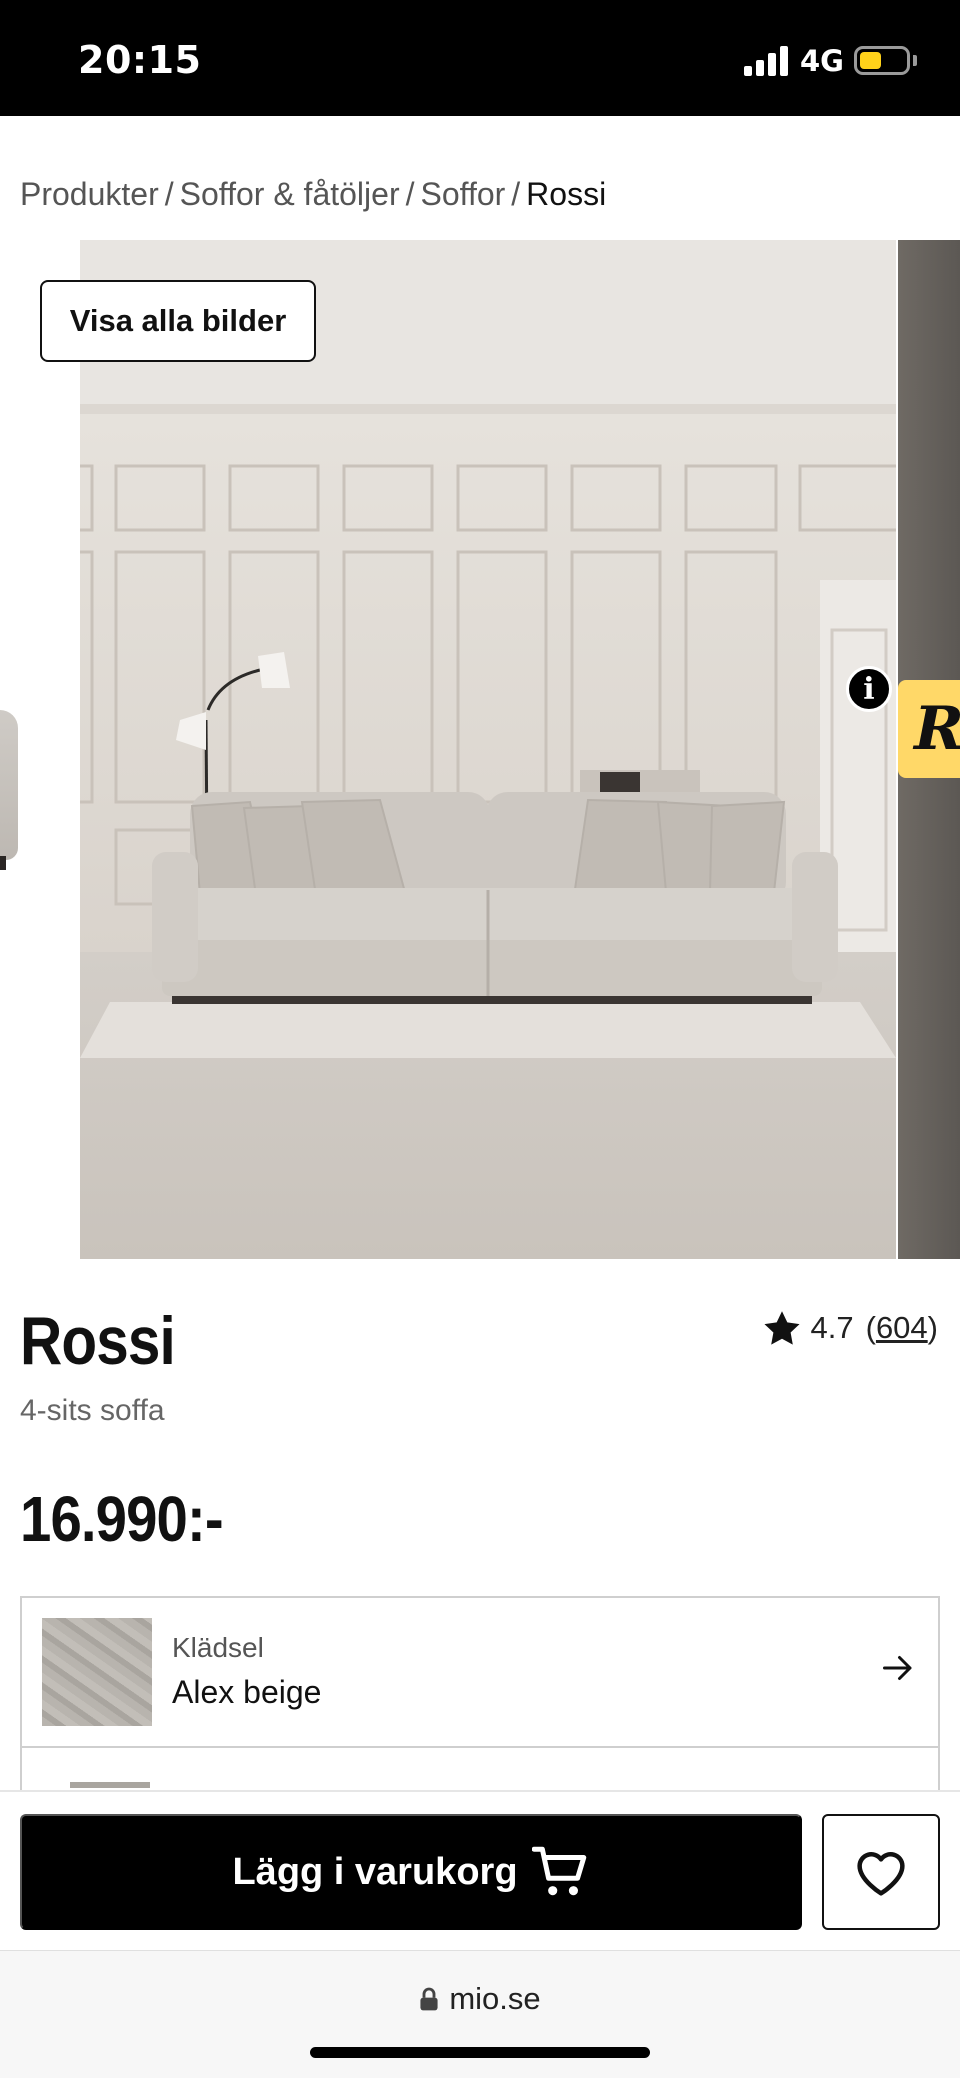 The width and height of the screenshot is (960, 2078). Describe the element at coordinates (869, 689) in the screenshot. I see `info-icon: i` at that location.